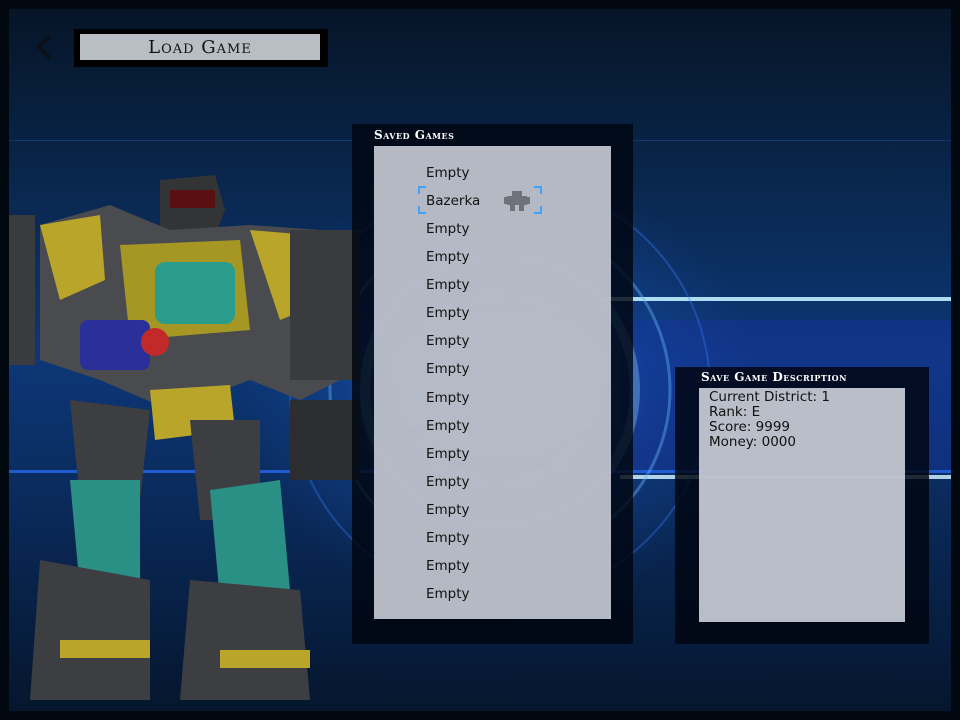  Describe the element at coordinates (491, 397) in the screenshot. I see `save-slot-9: Empty` at that location.